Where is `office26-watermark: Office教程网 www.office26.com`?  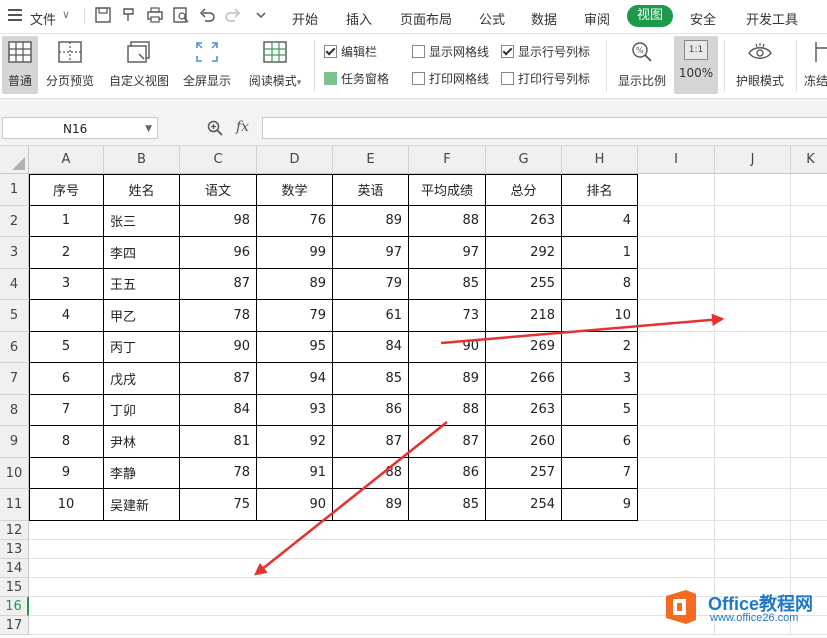
office26-watermark: Office教程网 www.office26.com is located at coordinates (744, 607).